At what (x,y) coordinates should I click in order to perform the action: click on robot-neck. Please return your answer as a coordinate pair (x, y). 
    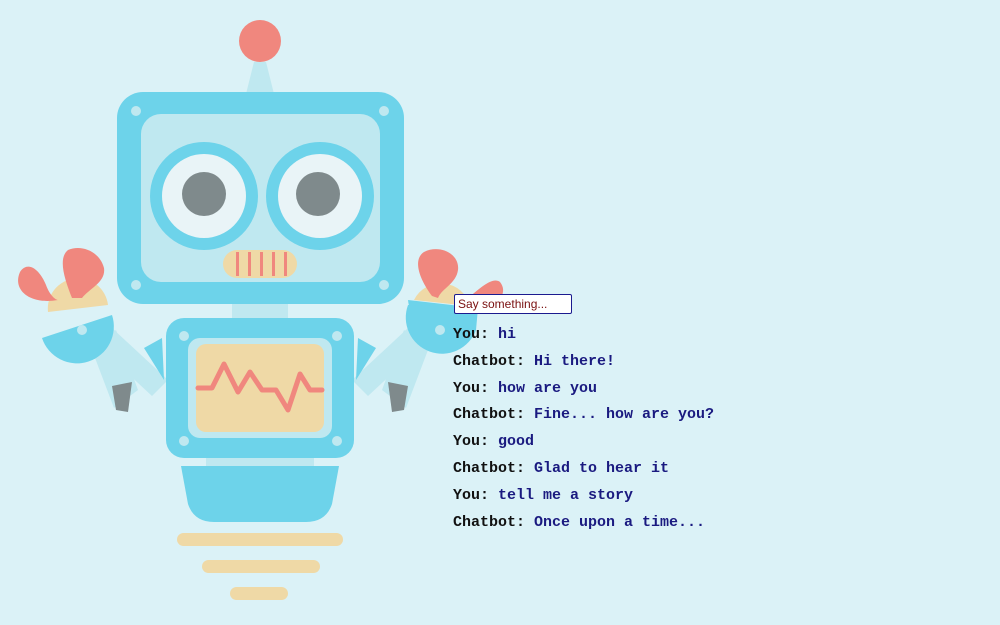
    Looking at the image, I should click on (260, 312).